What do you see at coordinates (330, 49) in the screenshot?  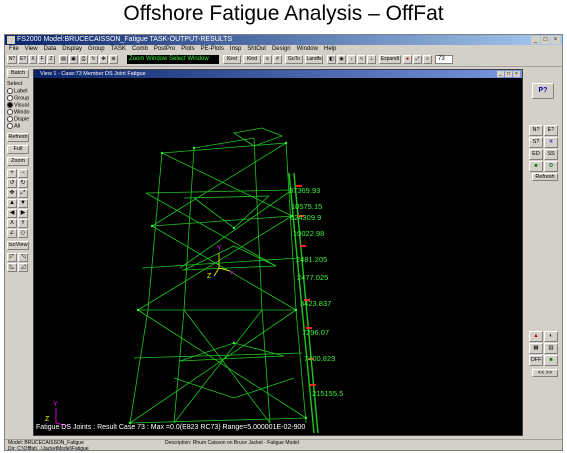 I see `menu-help: Help` at bounding box center [330, 49].